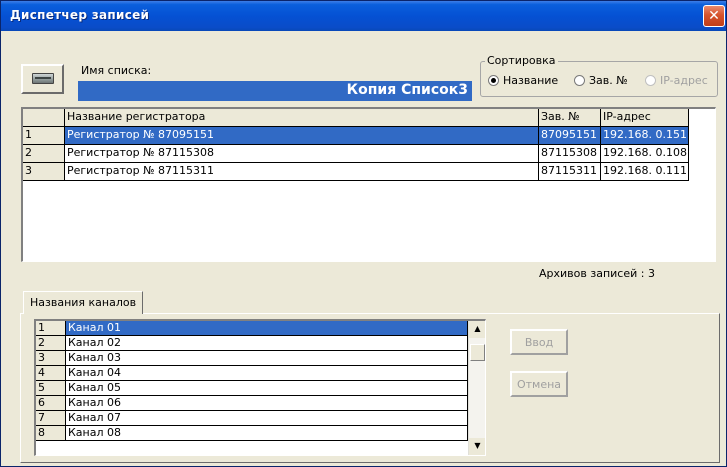 Image resolution: width=727 pixels, height=467 pixels. Describe the element at coordinates (570, 118) in the screenshot. I see `column-header-serial: Зав. №` at that location.